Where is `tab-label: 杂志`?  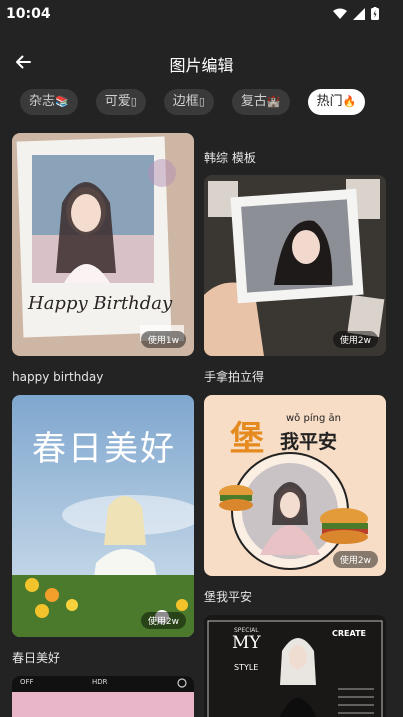
tab-label: 杂志 is located at coordinates (42, 101).